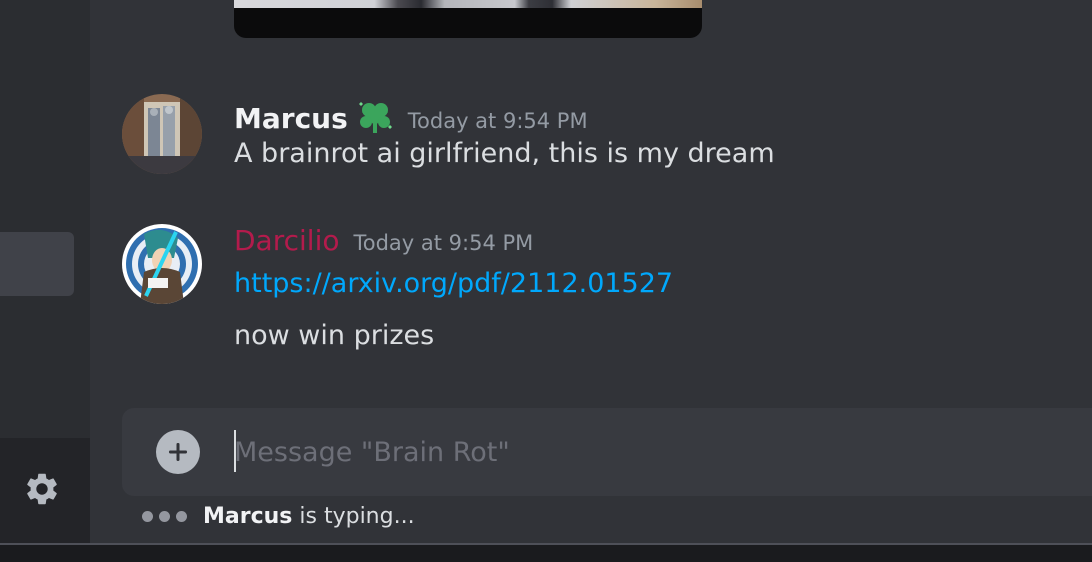  What do you see at coordinates (334, 335) in the screenshot?
I see `message-content: now win prizes` at bounding box center [334, 335].